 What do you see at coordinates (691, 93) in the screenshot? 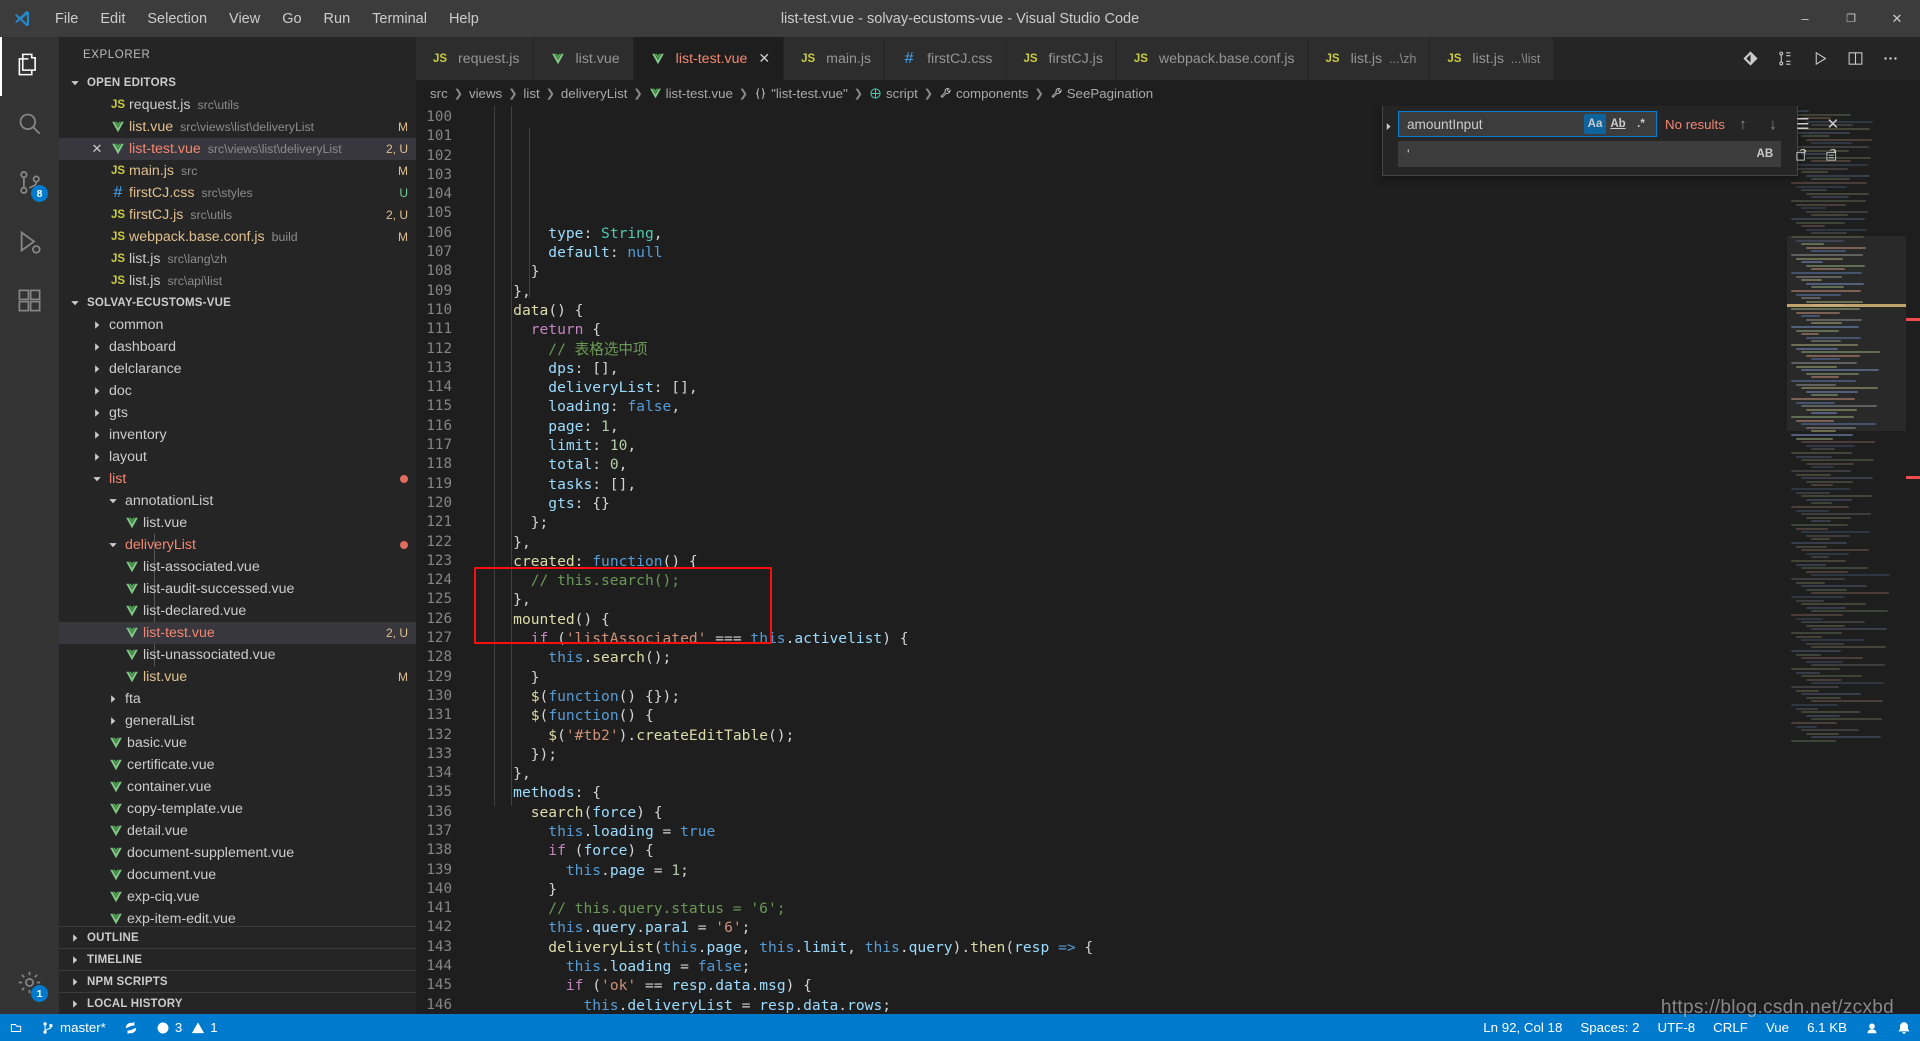
I see `breadcrumb-item: list-test.vue` at bounding box center [691, 93].